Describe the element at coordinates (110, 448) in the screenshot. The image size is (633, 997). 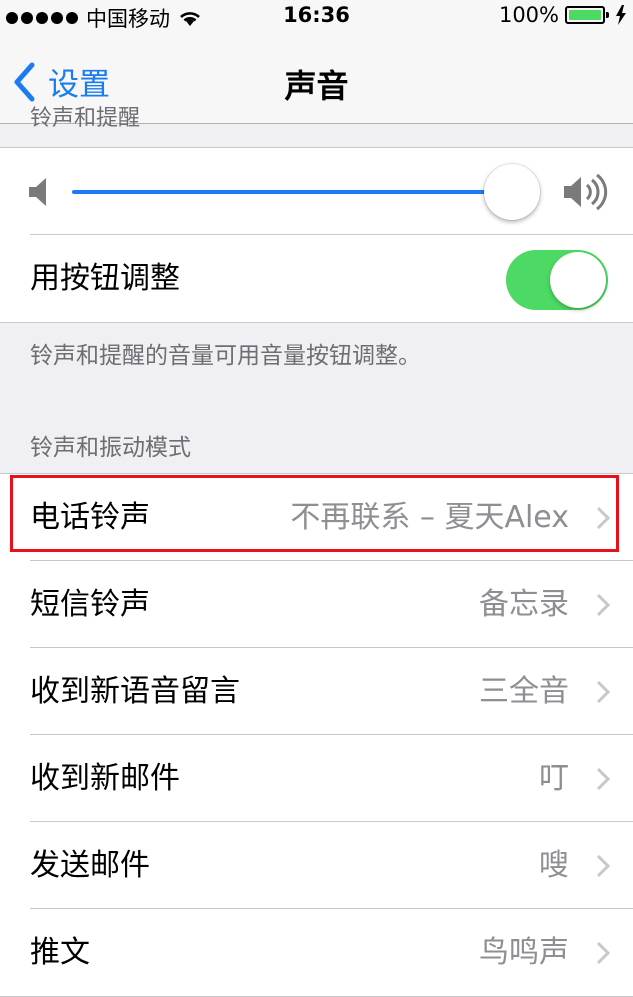
I see `sounds-section-header: 铃声和振动模式` at that location.